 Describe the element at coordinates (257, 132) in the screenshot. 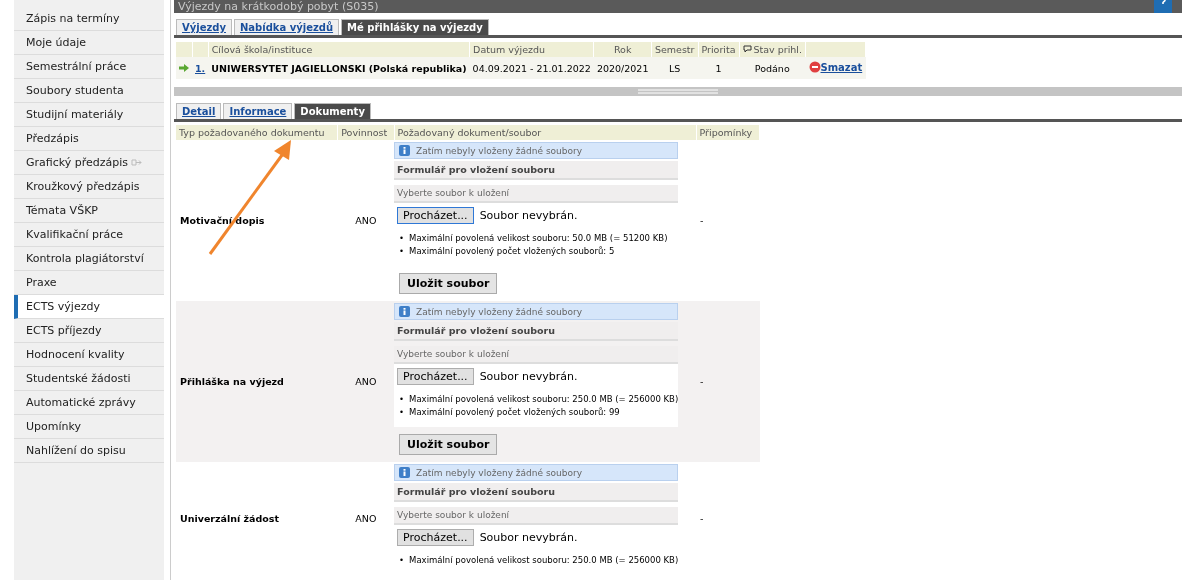

I see `column-header: Typ požadovaného dokumentu` at that location.